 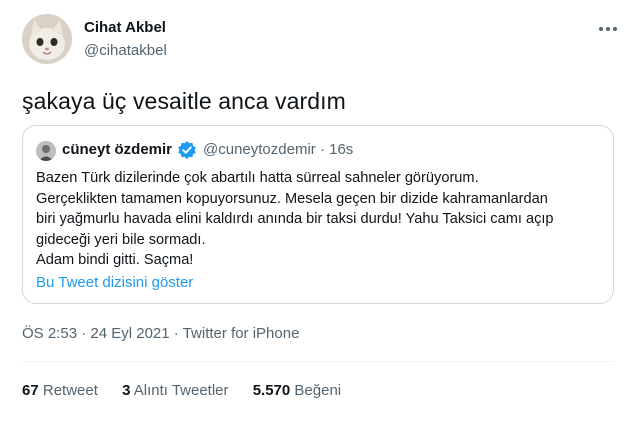 I want to click on more-horizontal-icon, so click(x=608, y=29).